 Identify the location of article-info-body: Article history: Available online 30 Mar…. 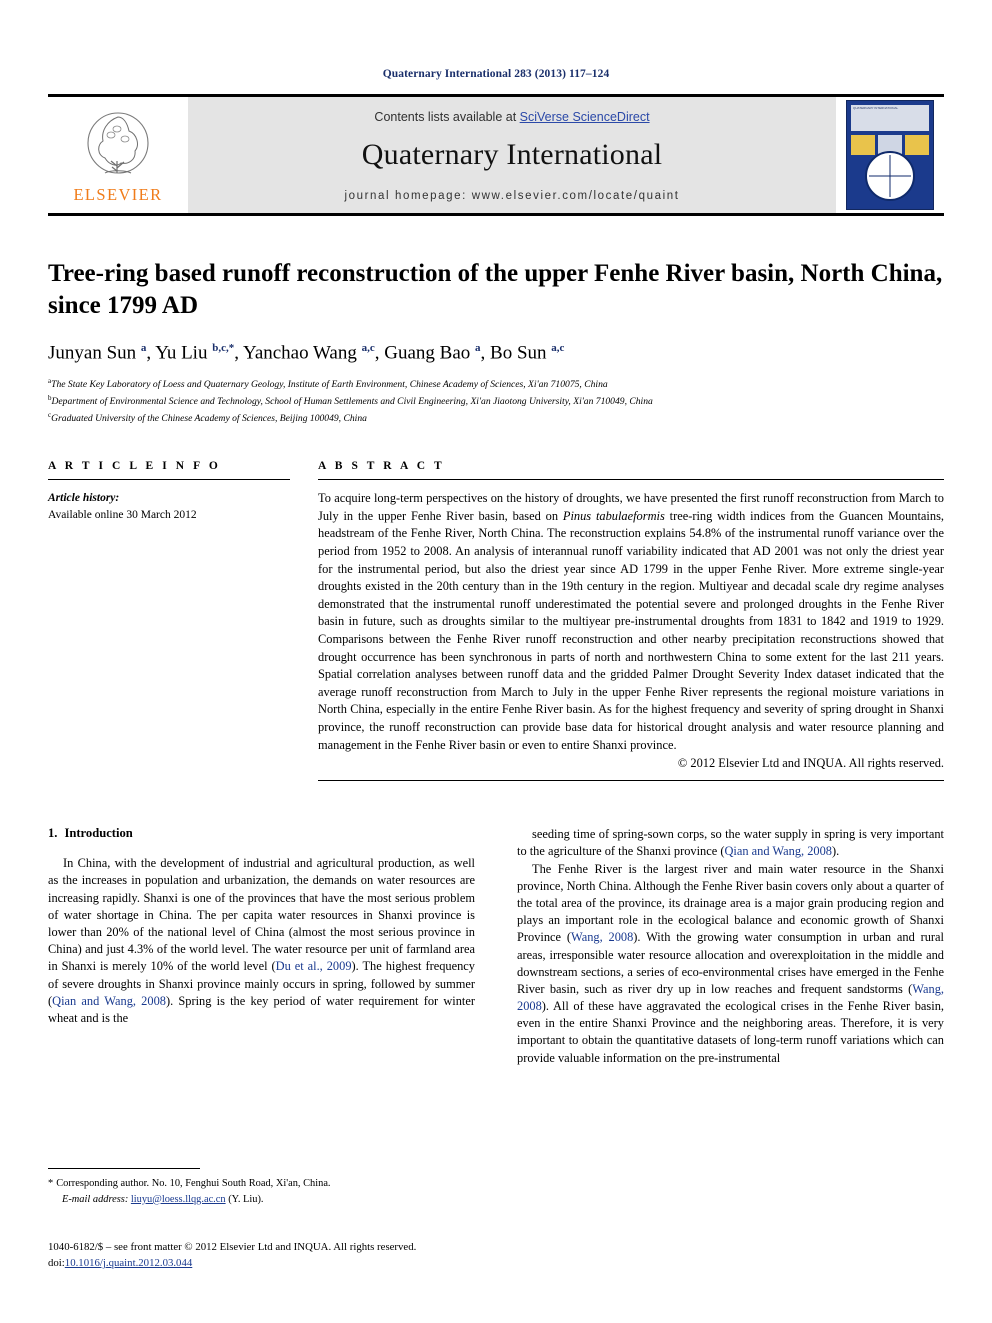
(169, 501).